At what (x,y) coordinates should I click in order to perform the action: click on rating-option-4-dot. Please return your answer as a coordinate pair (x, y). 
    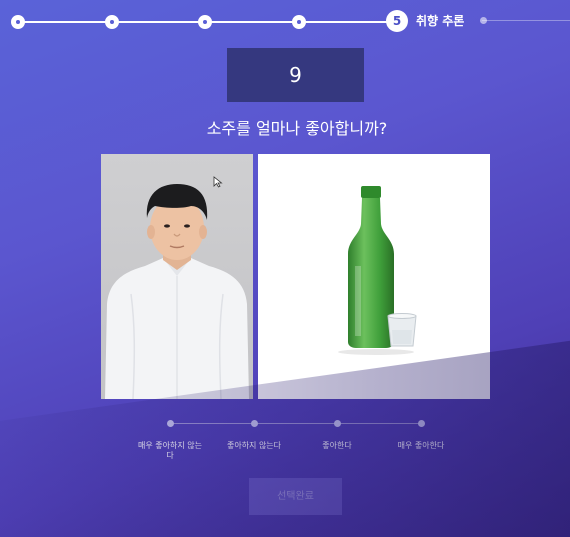
    Looking at the image, I should click on (421, 423).